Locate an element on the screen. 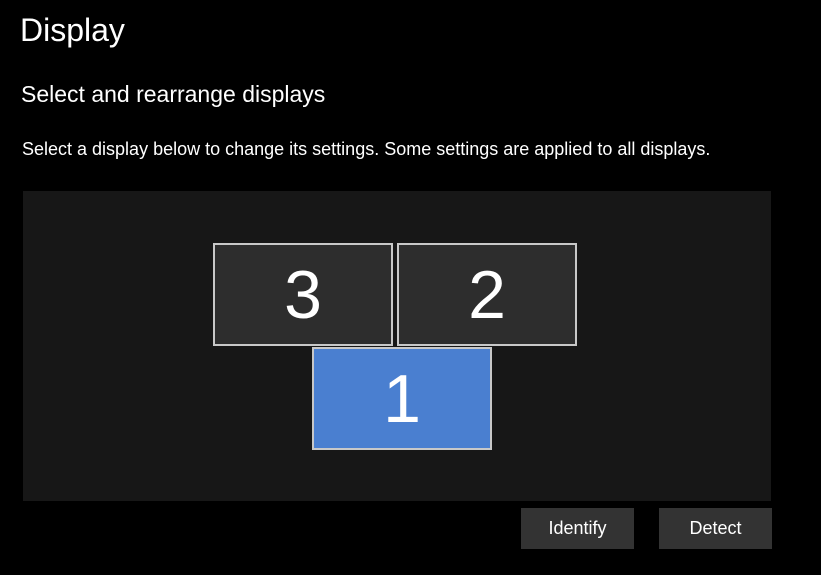  identify-button: Identify is located at coordinates (577, 528).